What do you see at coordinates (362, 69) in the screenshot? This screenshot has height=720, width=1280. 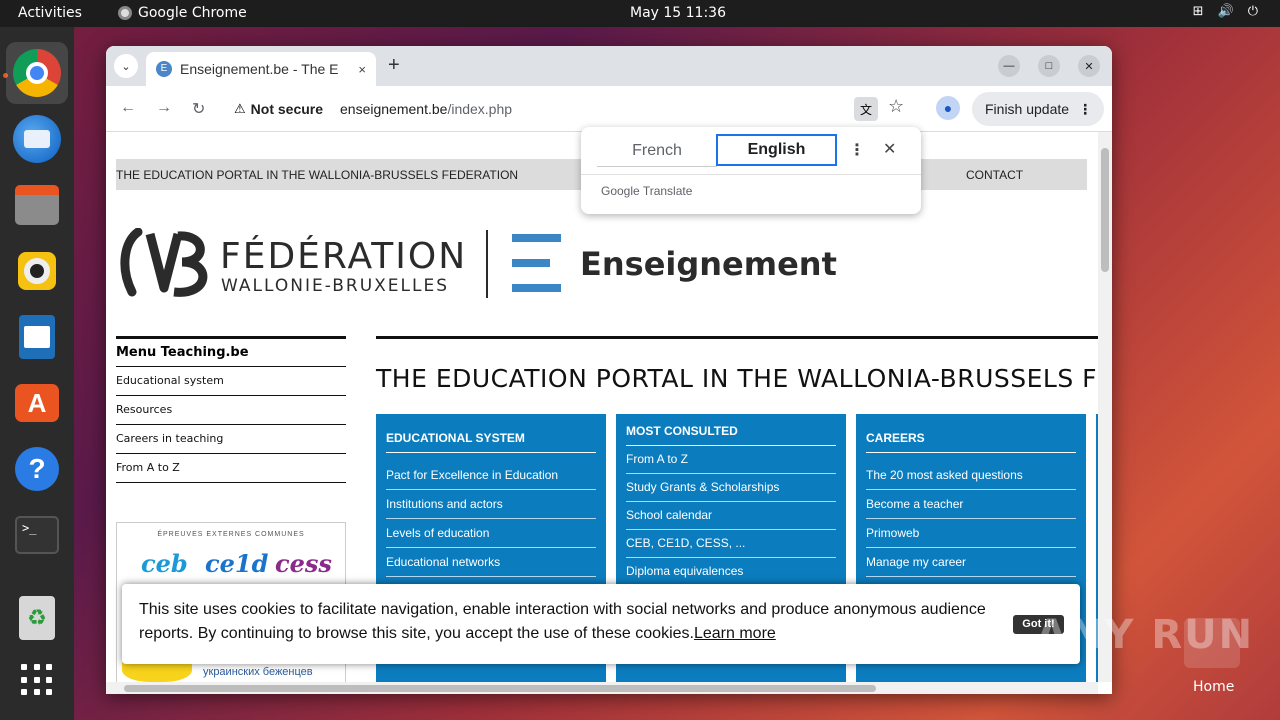 I see `tab-close-icon: ×` at bounding box center [362, 69].